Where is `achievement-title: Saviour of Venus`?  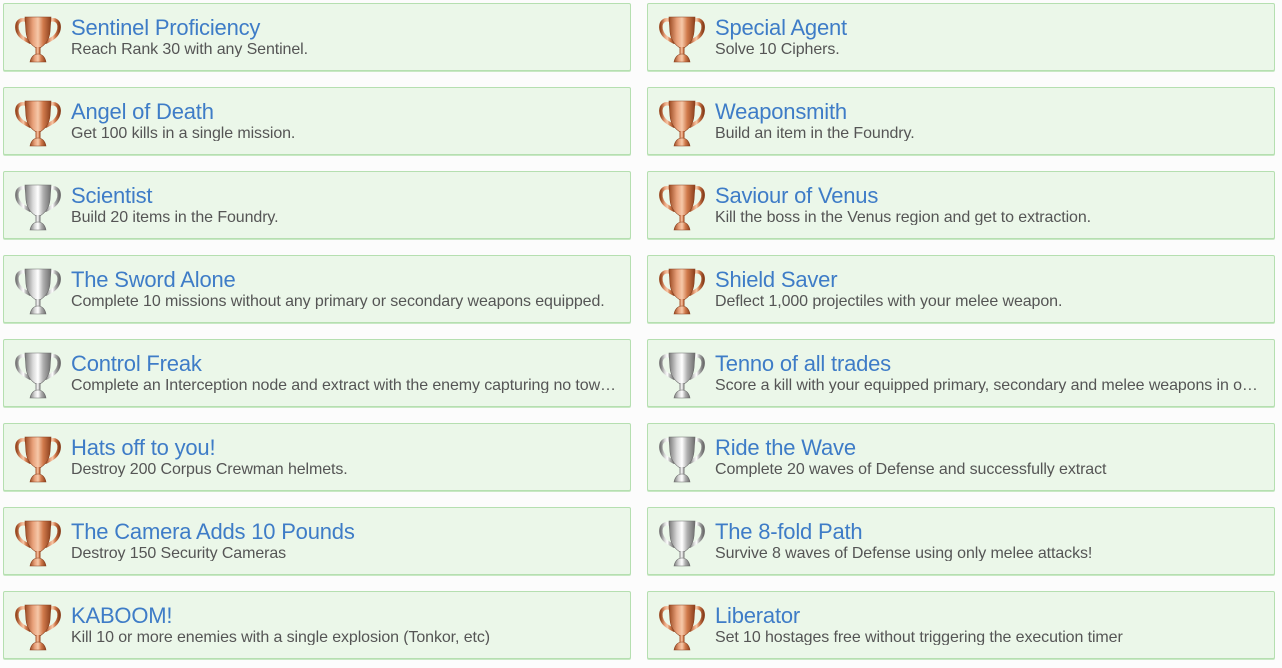 achievement-title: Saviour of Venus is located at coordinates (797, 195).